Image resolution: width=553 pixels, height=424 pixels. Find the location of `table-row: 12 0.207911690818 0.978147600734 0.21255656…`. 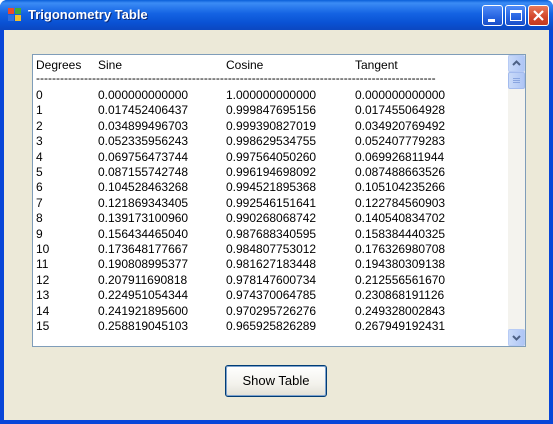

table-row: 12 0.207911690818 0.978147600734 0.21255656… is located at coordinates (270, 280).